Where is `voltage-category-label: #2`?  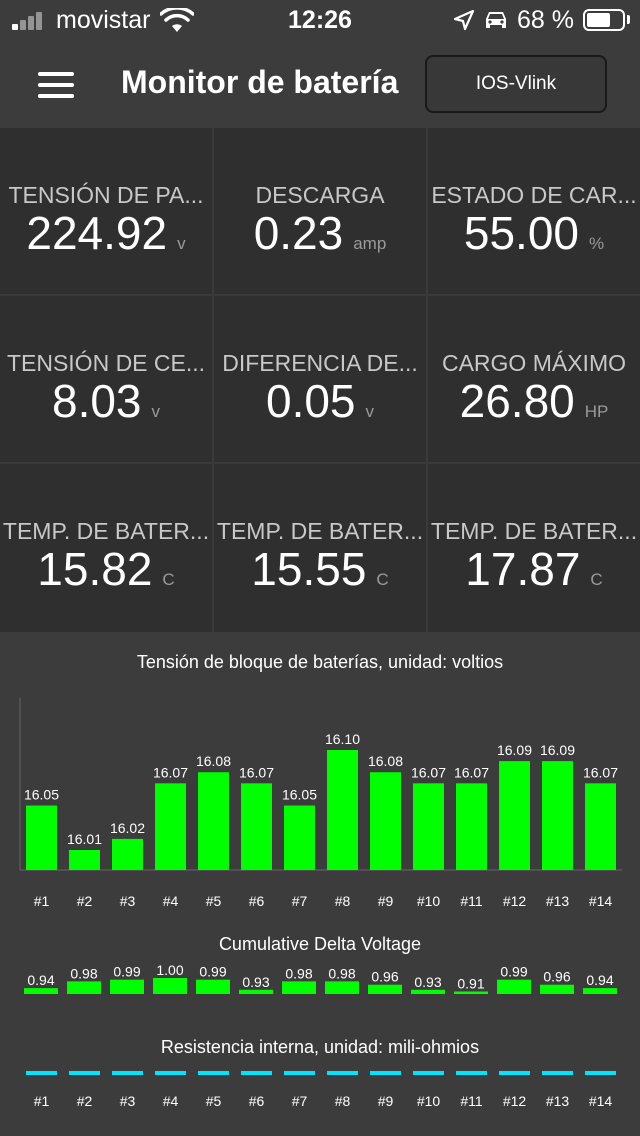
voltage-category-label: #2 is located at coordinates (85, 901).